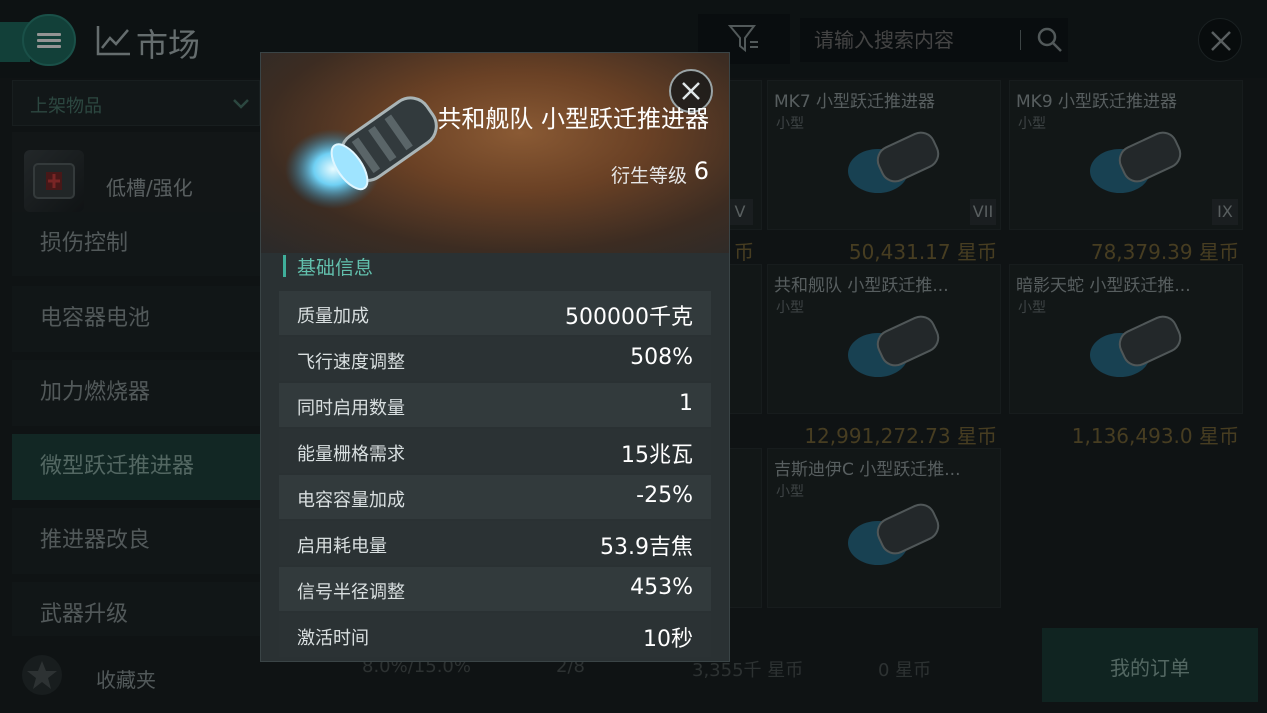 The height and width of the screenshot is (713, 1267). What do you see at coordinates (351, 362) in the screenshot?
I see `stat-label: 飞行速度调整` at bounding box center [351, 362].